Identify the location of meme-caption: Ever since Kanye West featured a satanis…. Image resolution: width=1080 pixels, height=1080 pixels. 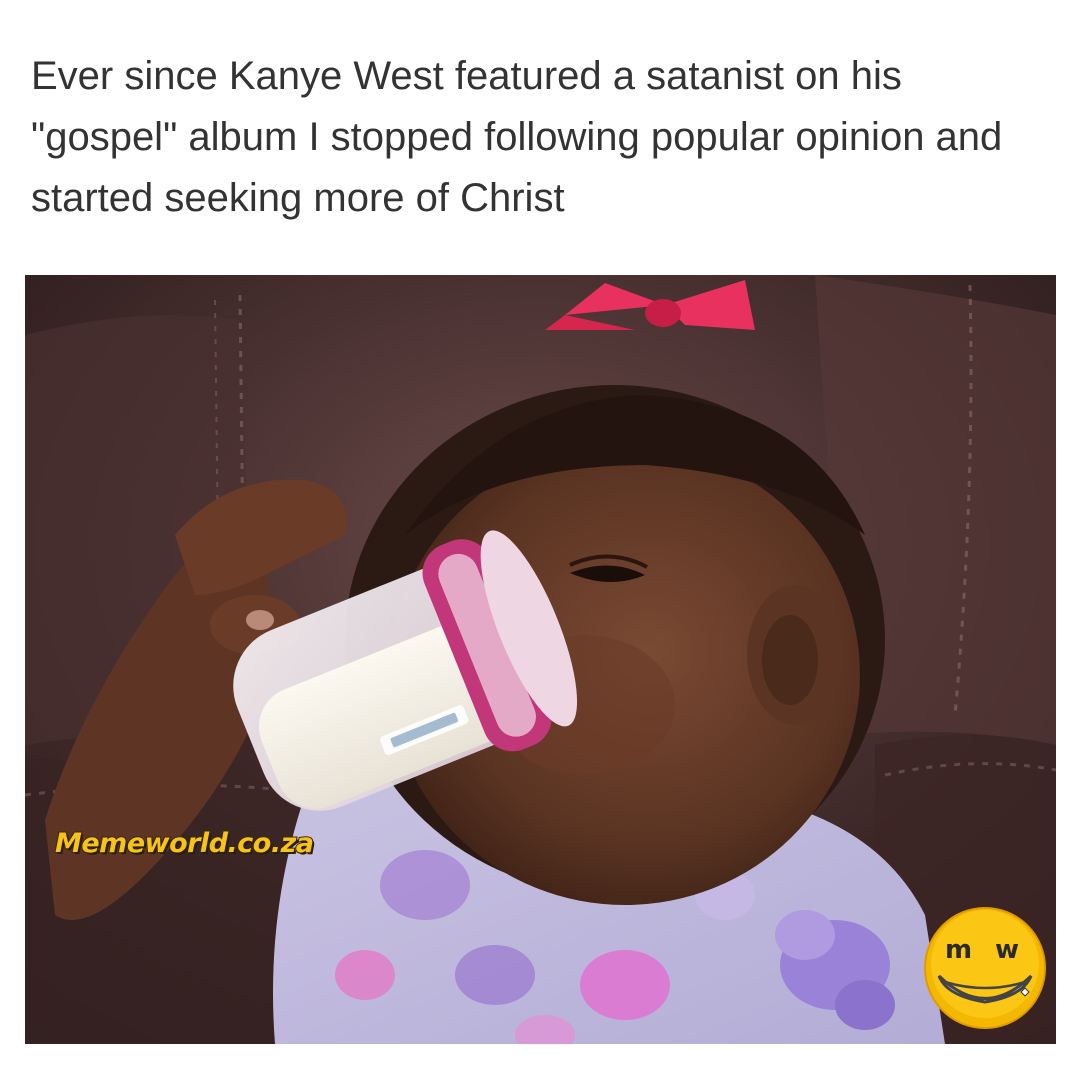
(517, 137).